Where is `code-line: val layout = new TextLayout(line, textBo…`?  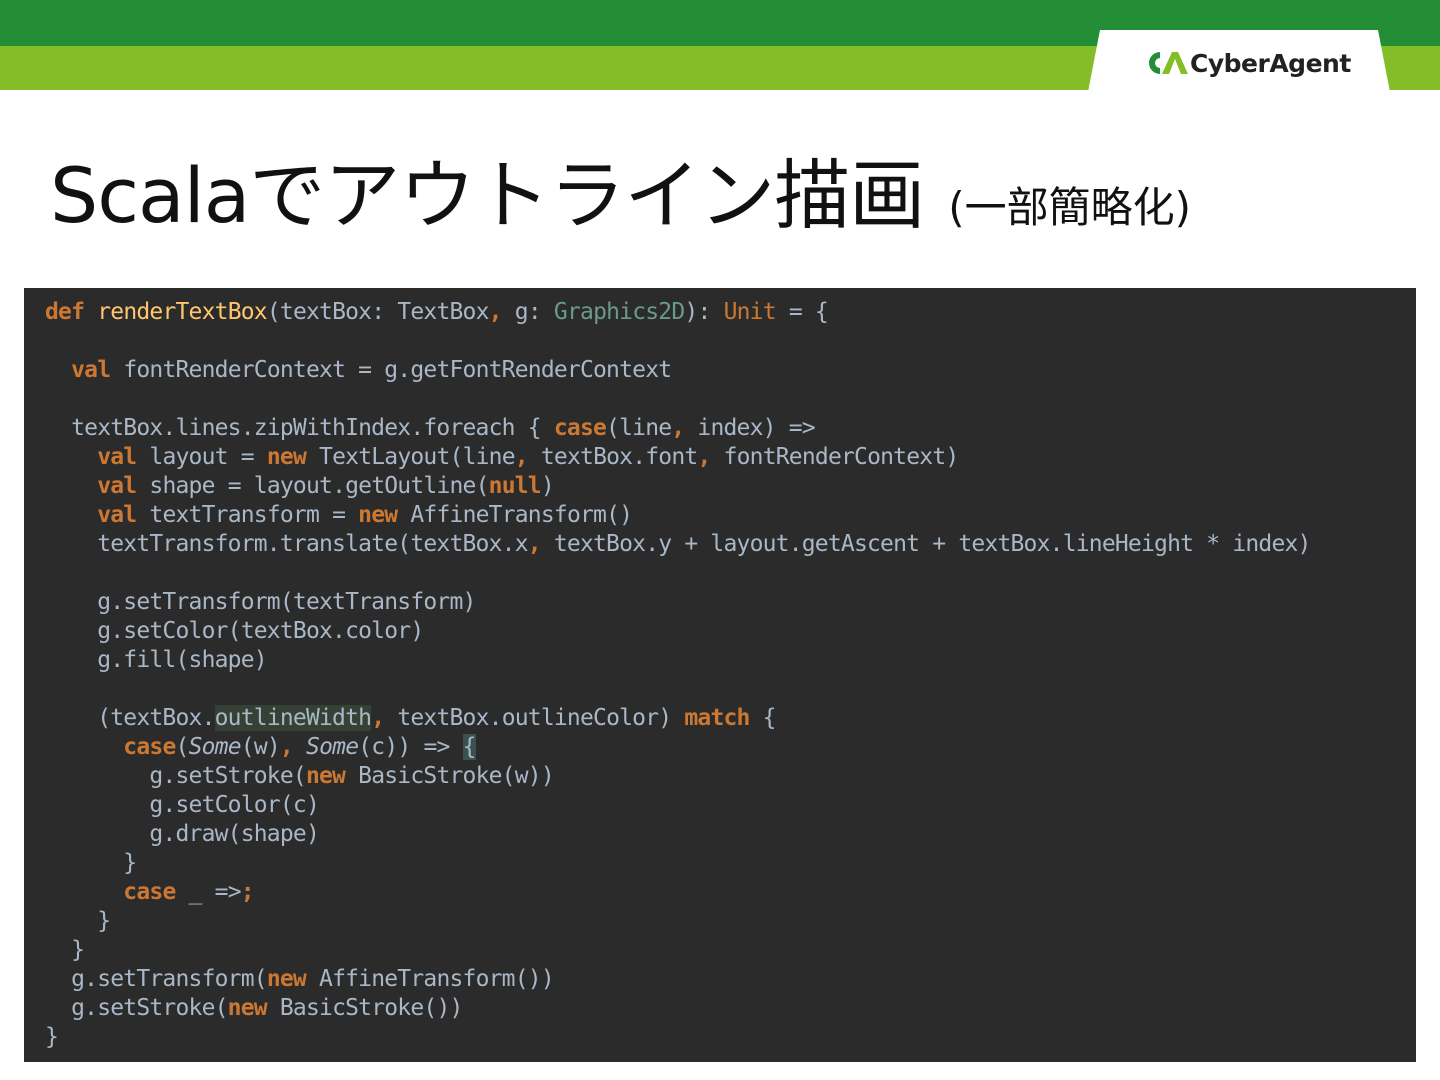
code-line: val layout = new TextLayout(line, textBo… is located at coordinates (528, 457).